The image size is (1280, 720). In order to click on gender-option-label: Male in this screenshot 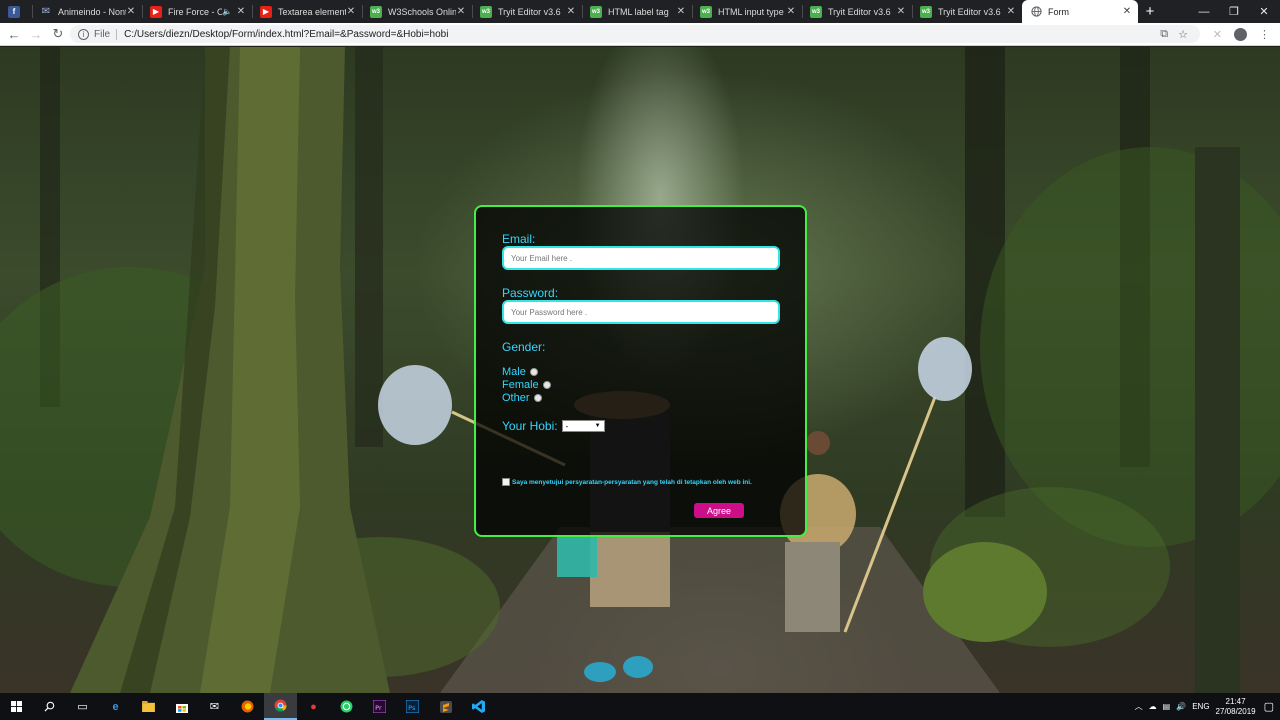, I will do `click(514, 372)`.